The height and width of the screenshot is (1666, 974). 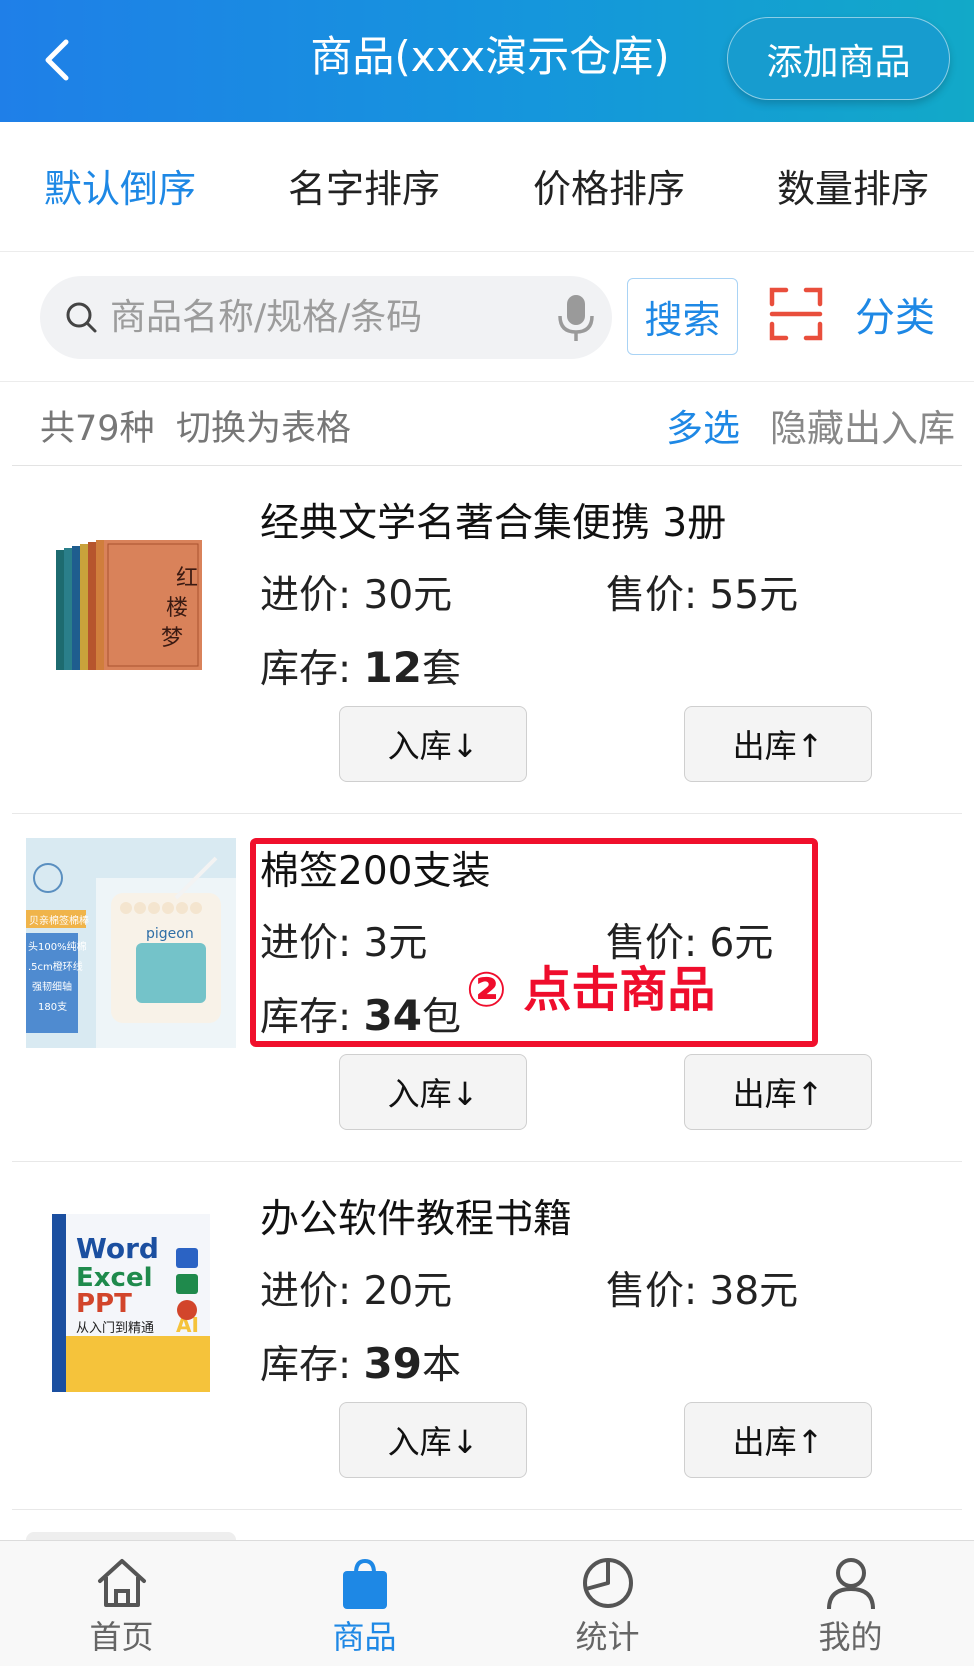 What do you see at coordinates (57, 60) in the screenshot?
I see `chevron-left-icon` at bounding box center [57, 60].